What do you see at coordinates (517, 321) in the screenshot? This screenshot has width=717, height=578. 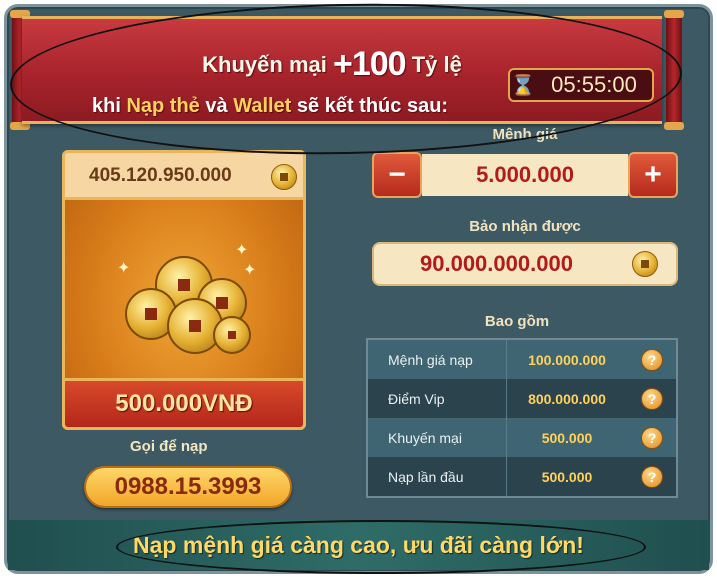 I see `includes-label: Bao gồm` at bounding box center [517, 321].